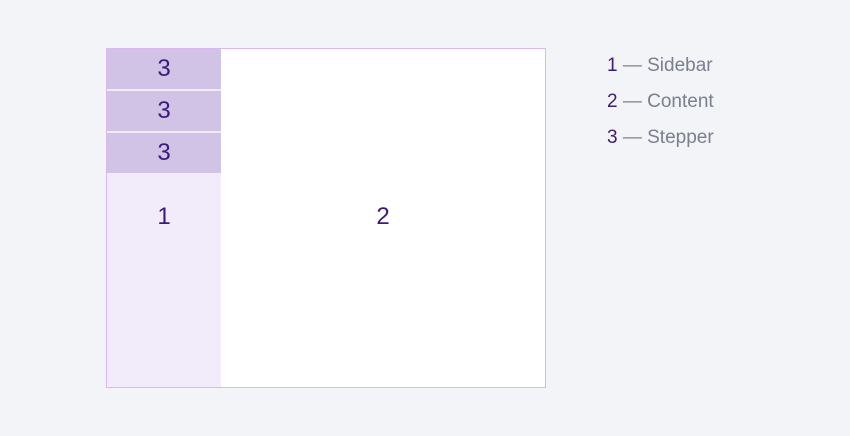  I want to click on legend-item-stepper: 3 — Stepper, so click(660, 144).